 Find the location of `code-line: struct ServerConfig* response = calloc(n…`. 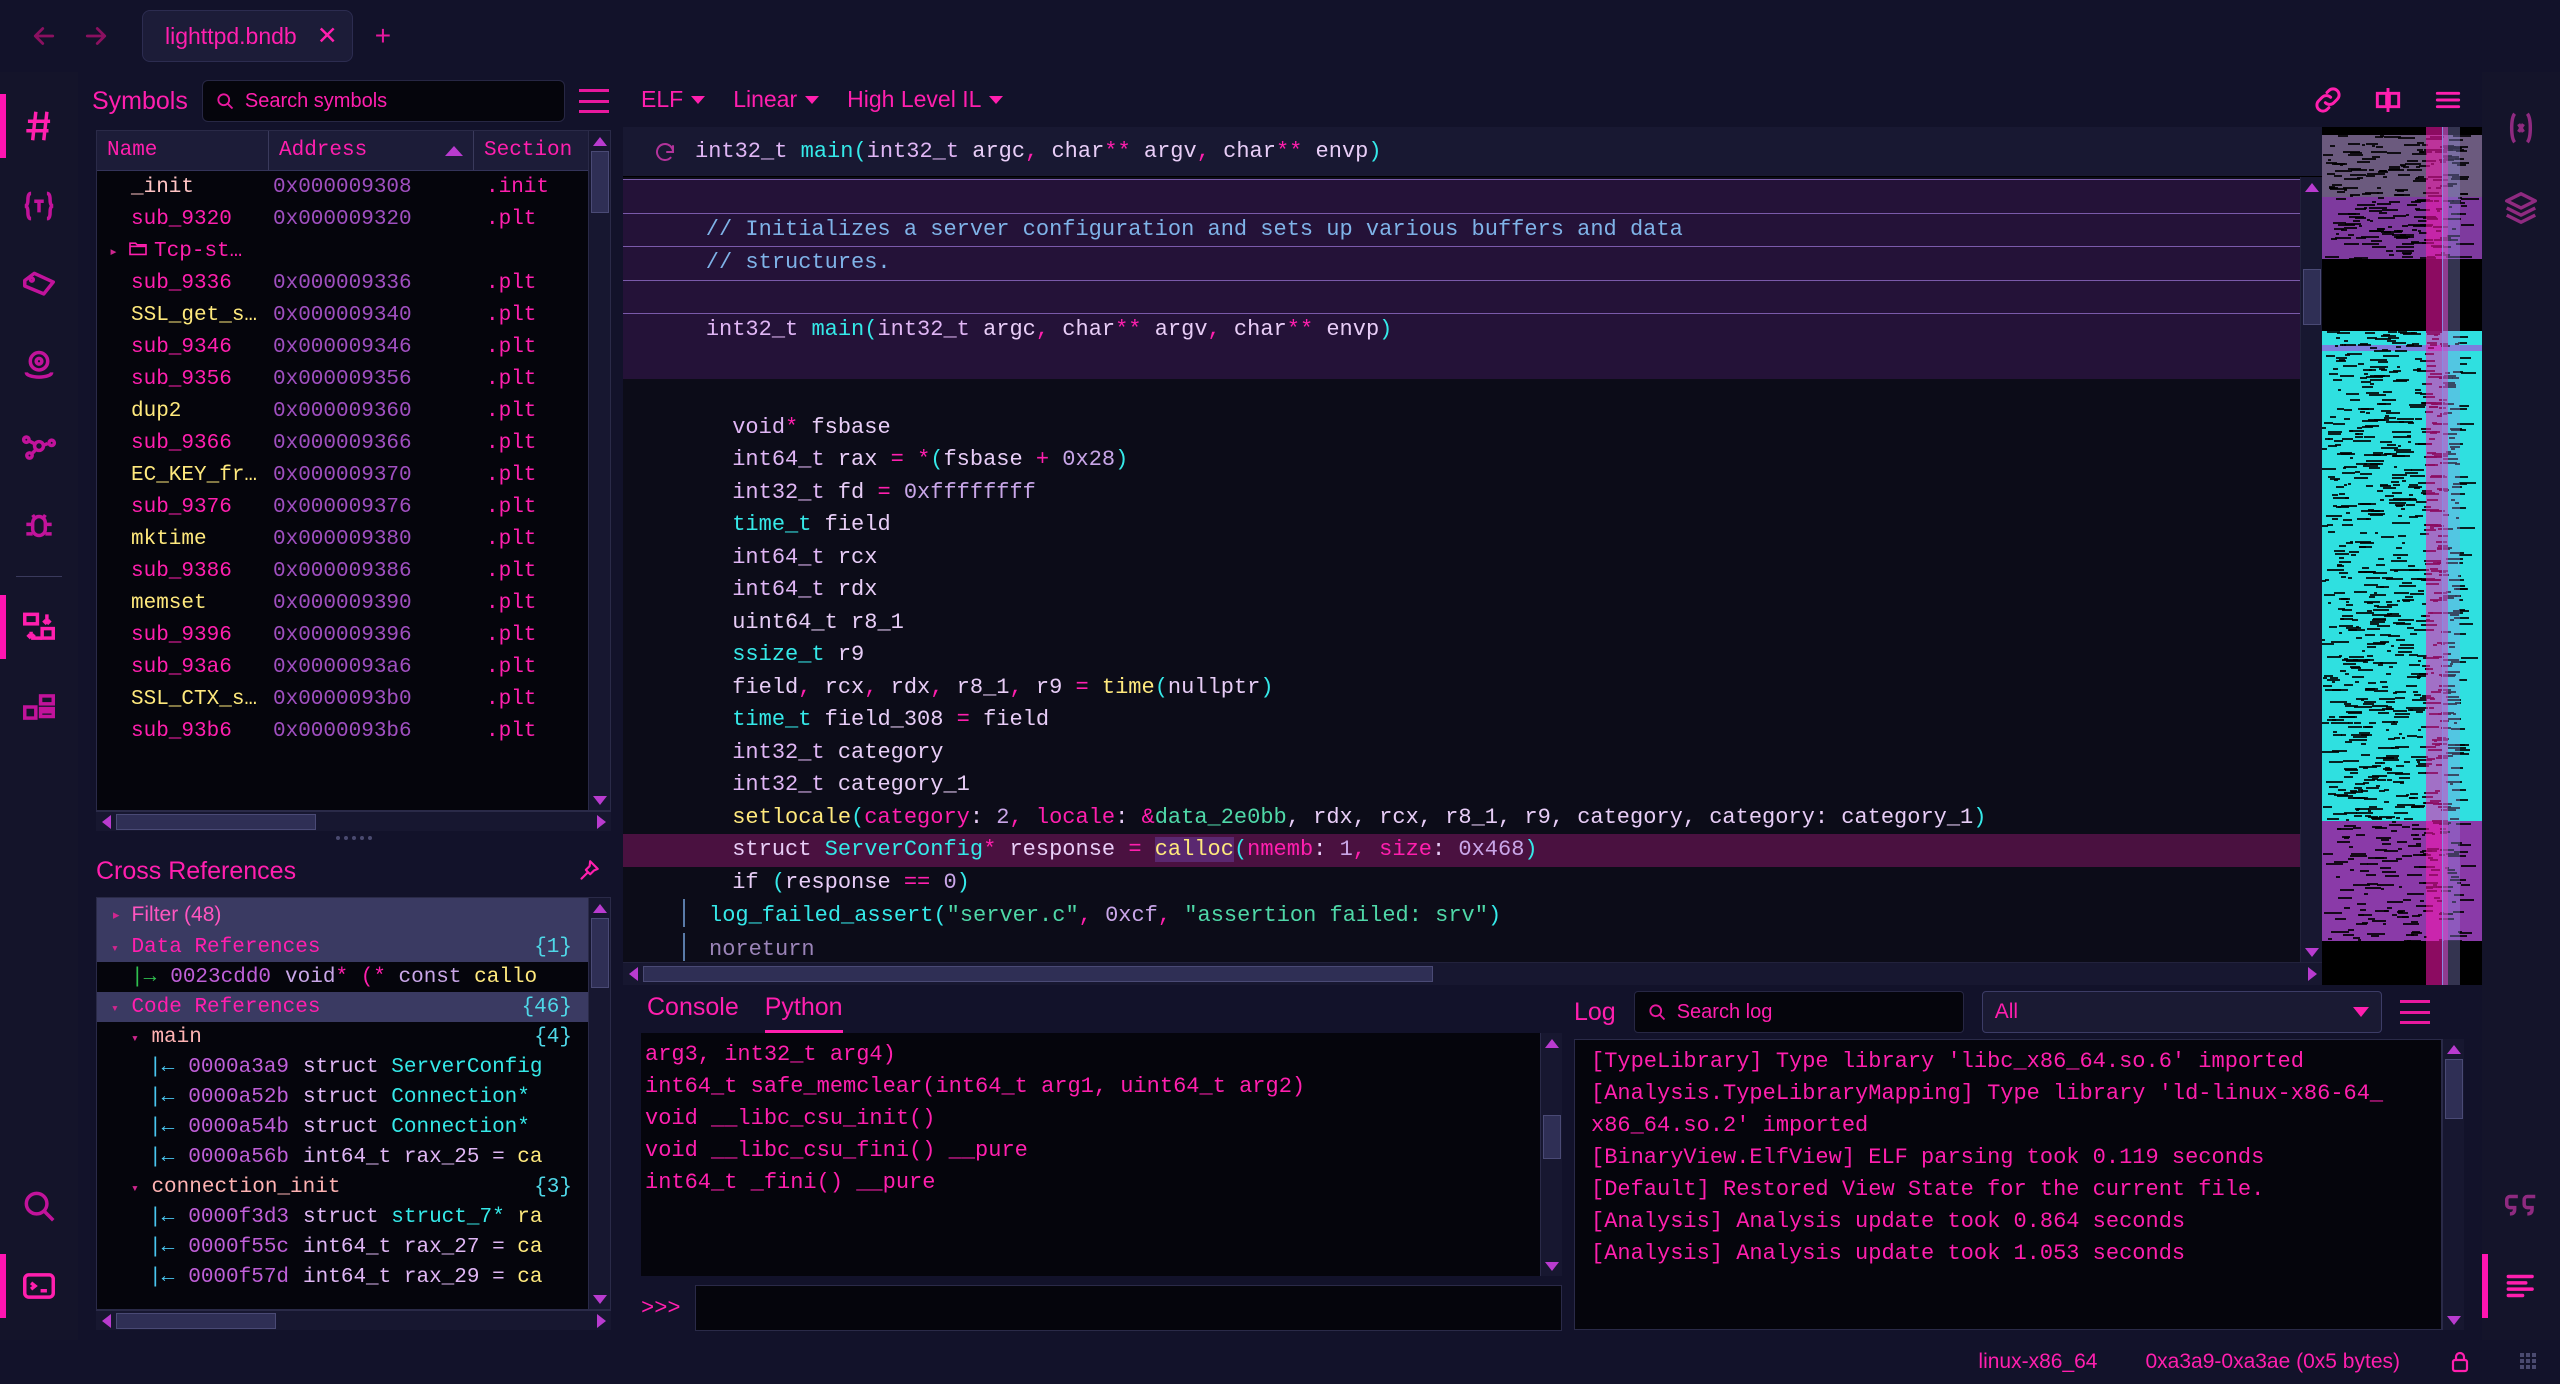

code-line: struct ServerConfig* response = calloc(n… is located at coordinates (1461, 850).